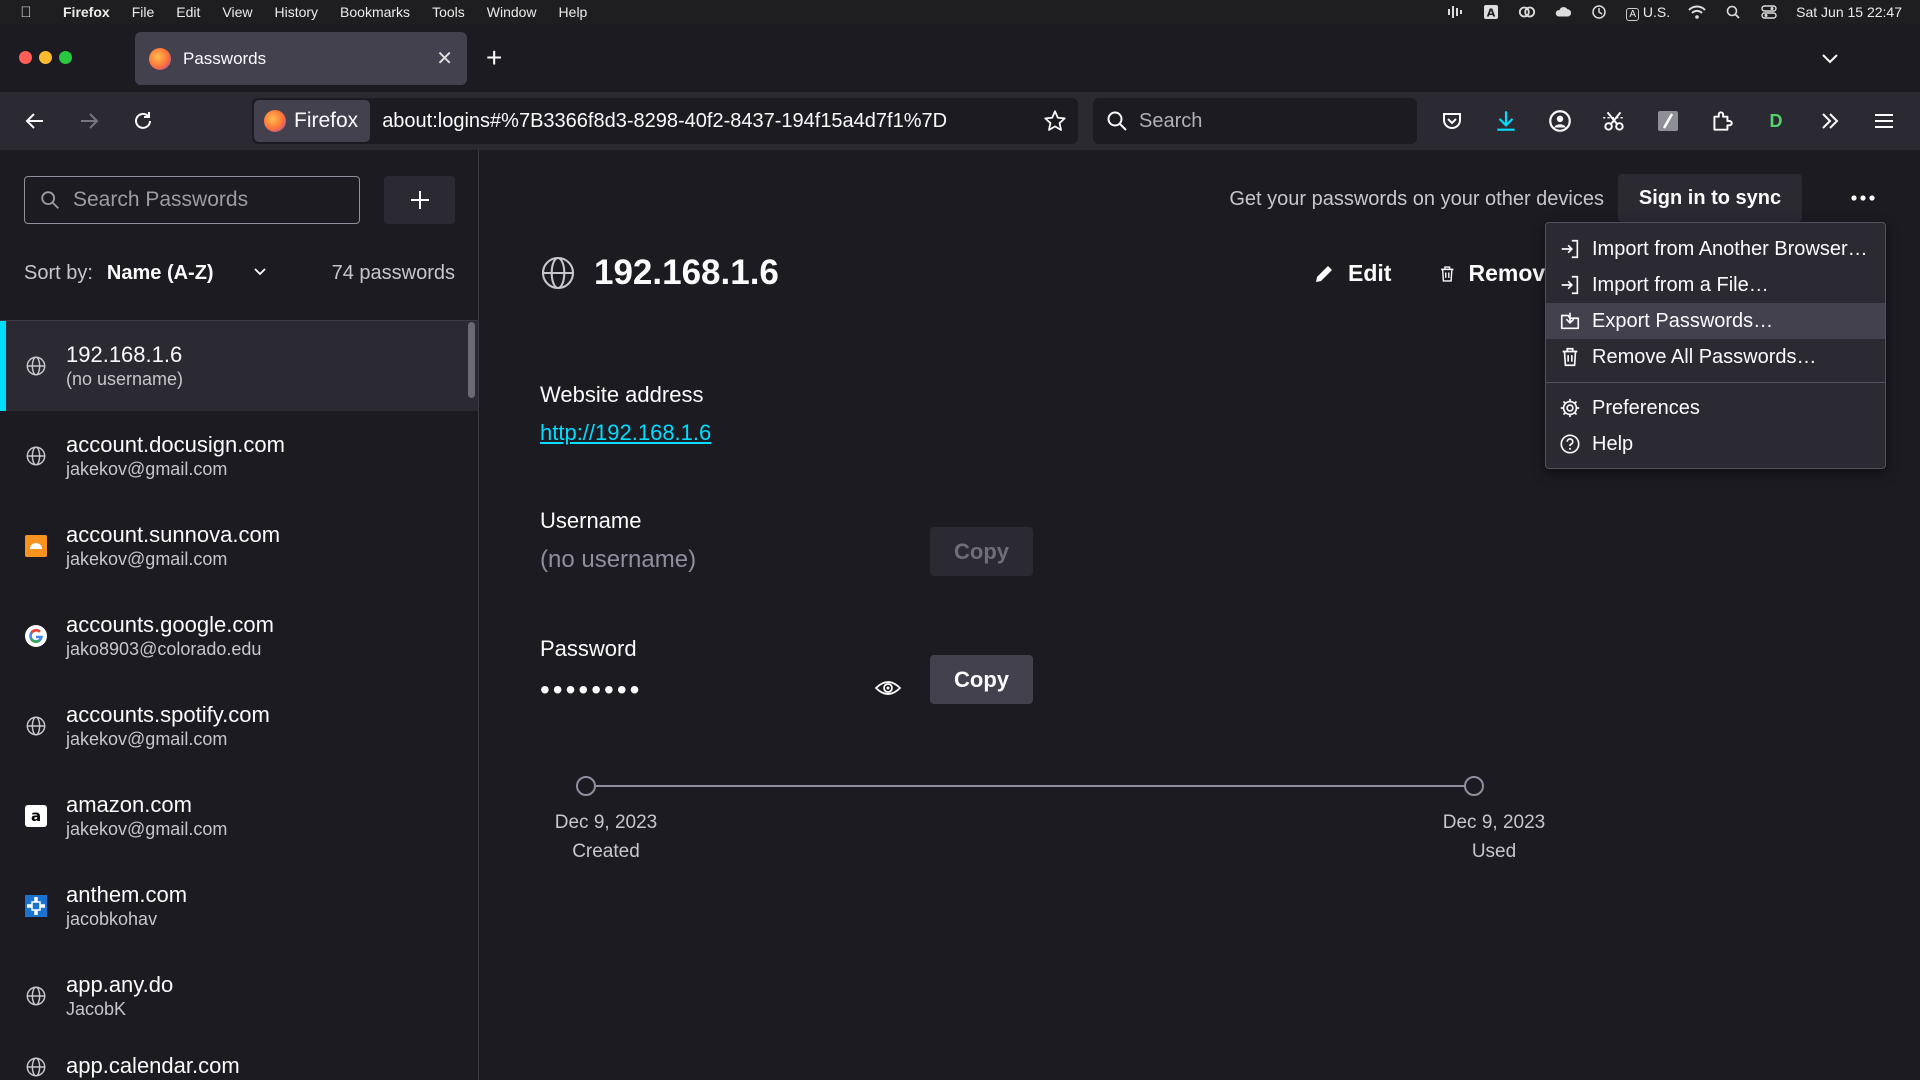 The image size is (1920, 1080). Describe the element at coordinates (296, 12) in the screenshot. I see `menu-history: History` at that location.